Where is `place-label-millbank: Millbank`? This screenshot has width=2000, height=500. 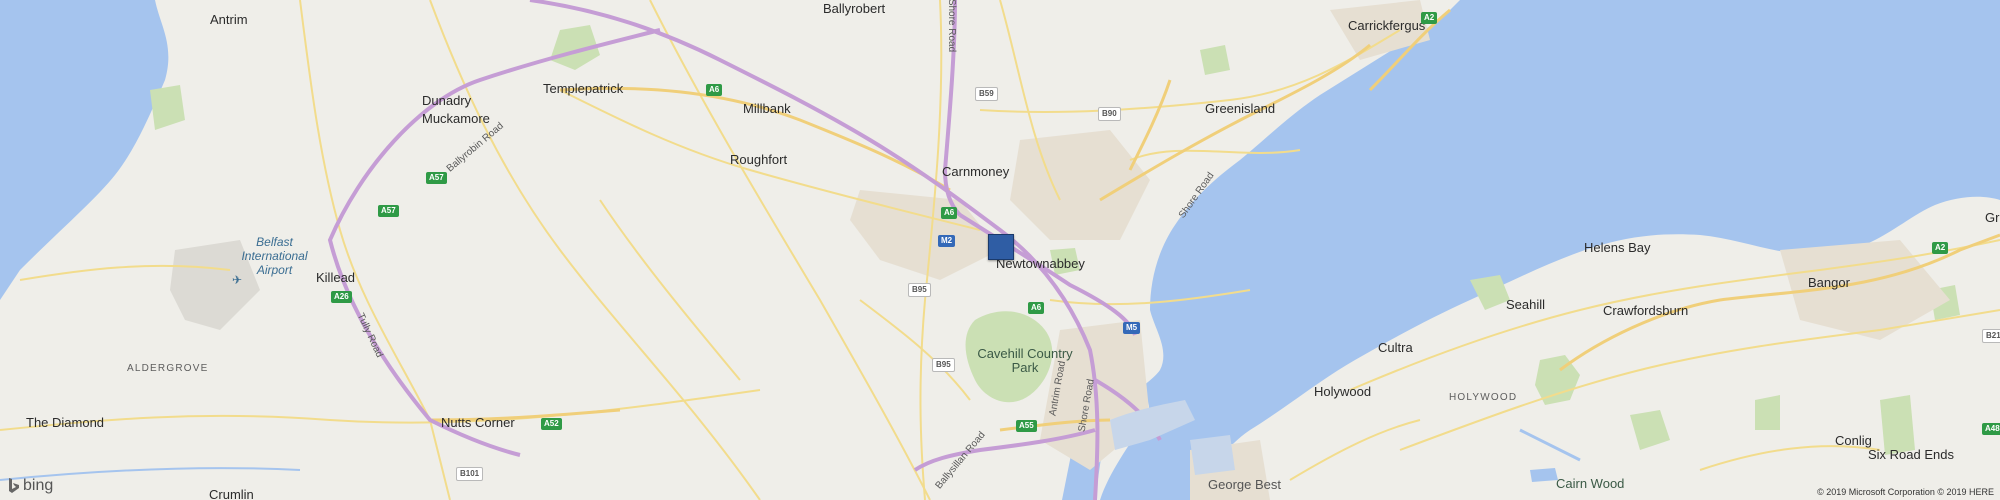
place-label-millbank: Millbank is located at coordinates (767, 108).